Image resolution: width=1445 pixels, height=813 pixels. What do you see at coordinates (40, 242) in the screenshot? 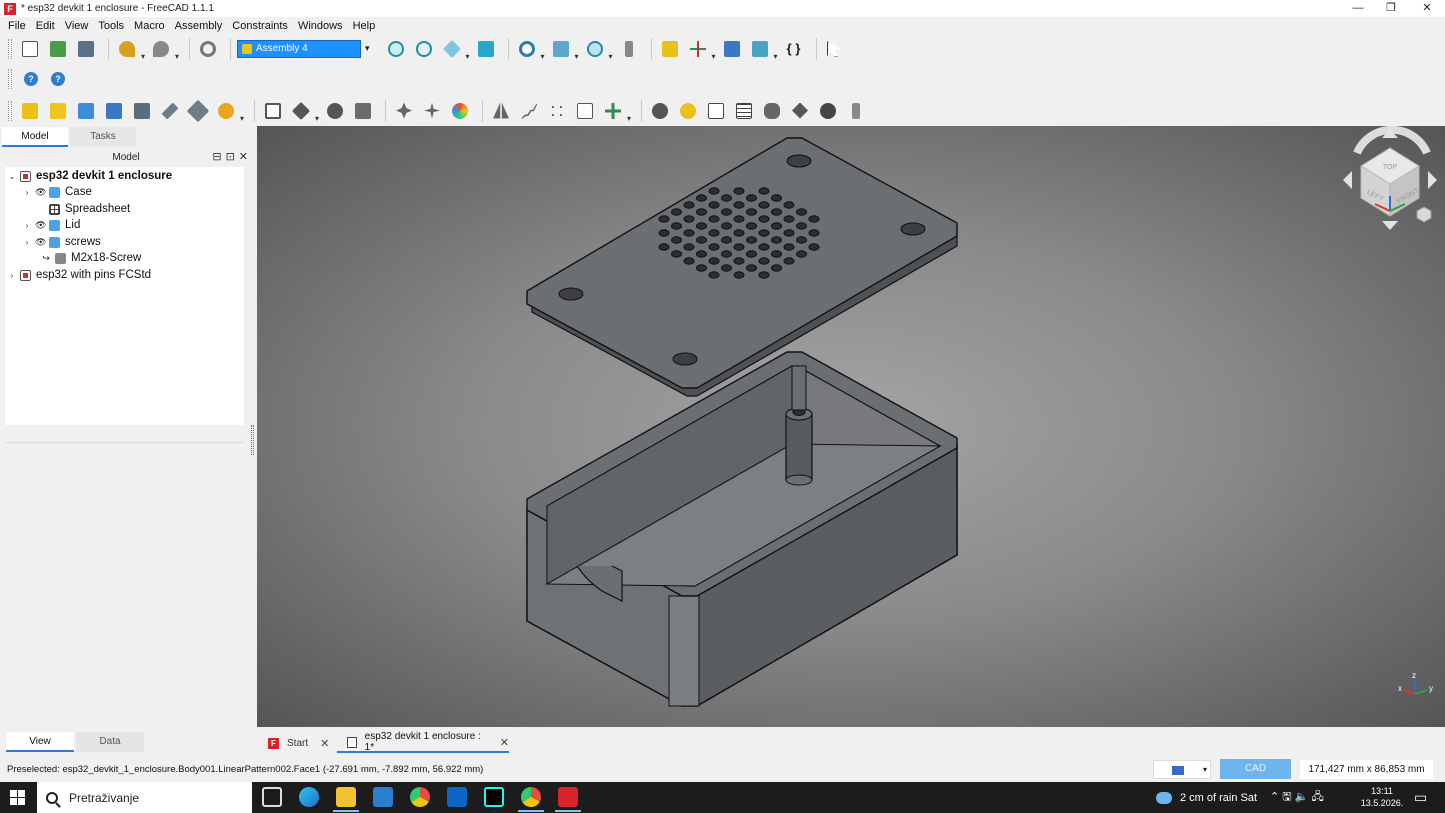
I see `visibility-eye-icon: 👁` at bounding box center [40, 242].